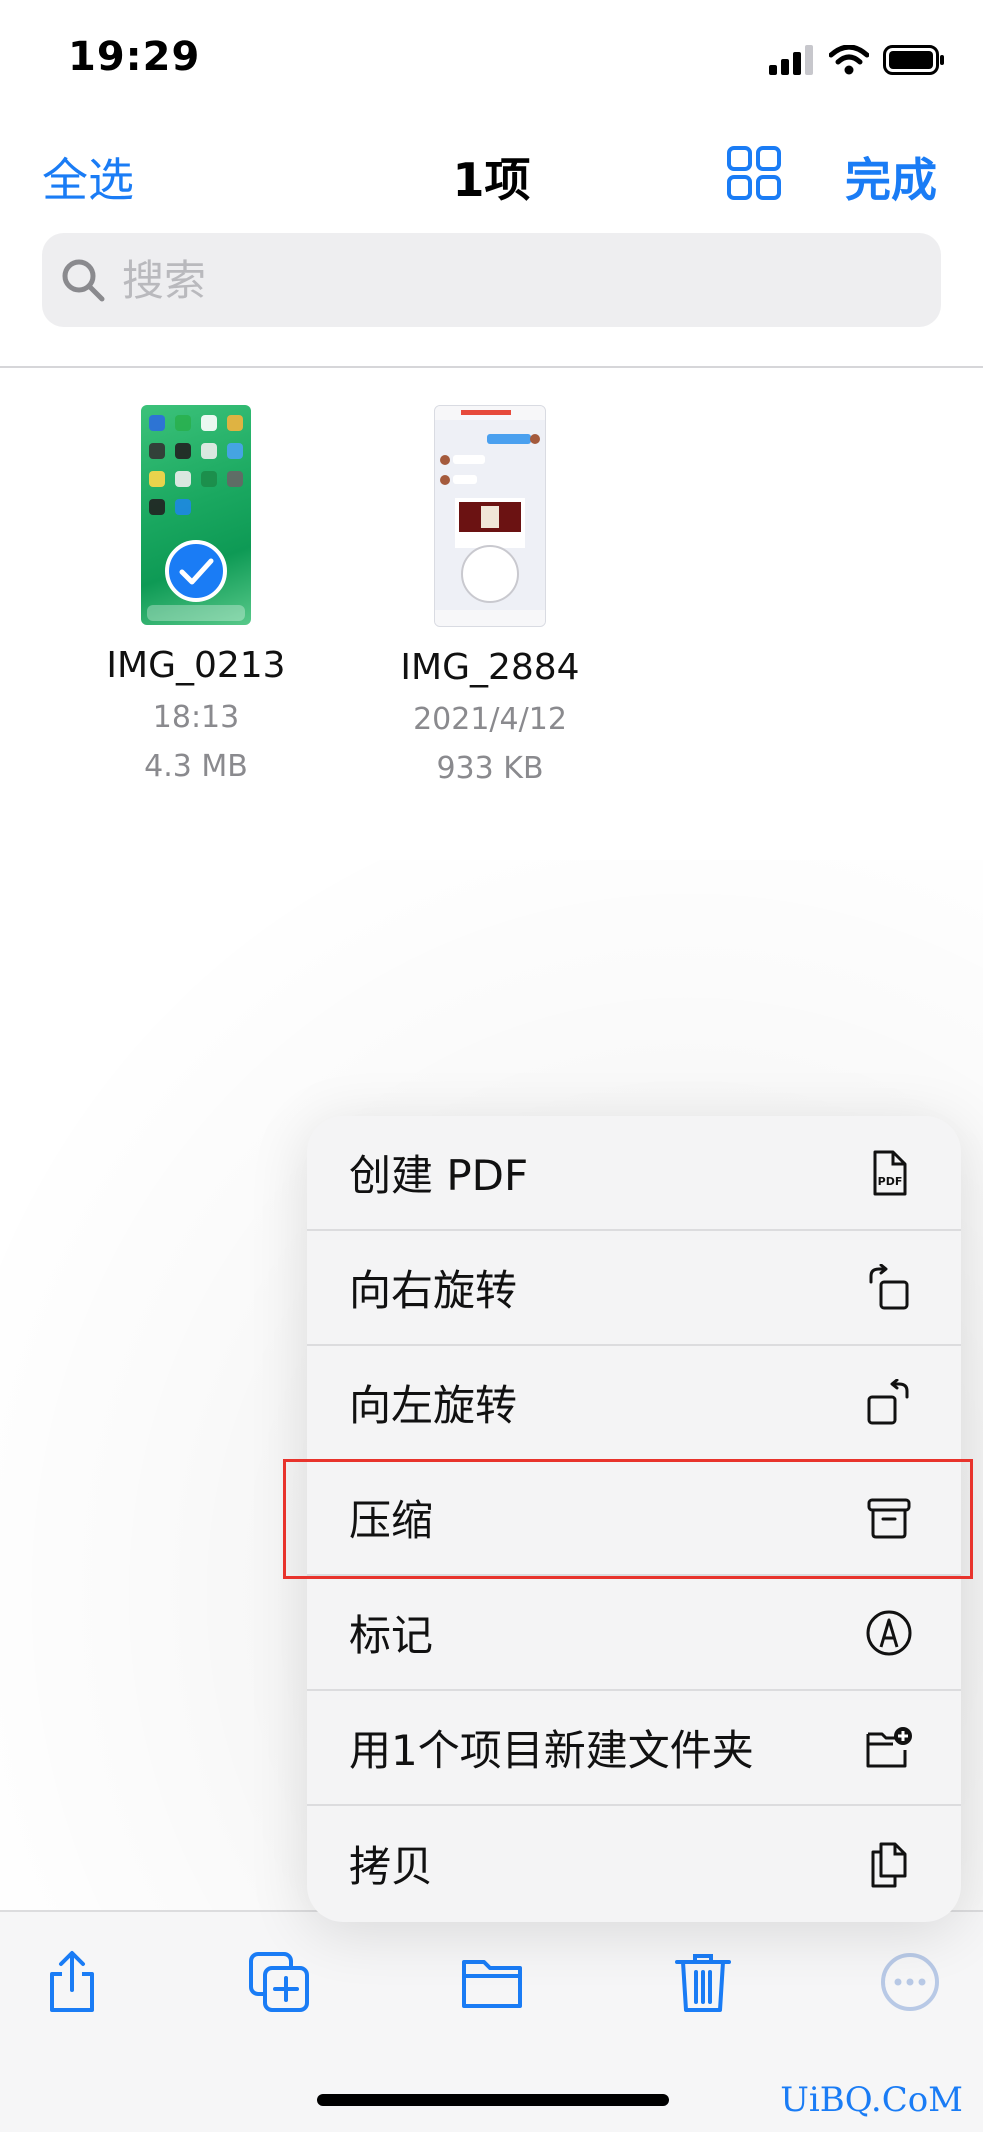 This screenshot has width=983, height=2132. What do you see at coordinates (891, 177) in the screenshot?
I see `done-button: 完成` at bounding box center [891, 177].